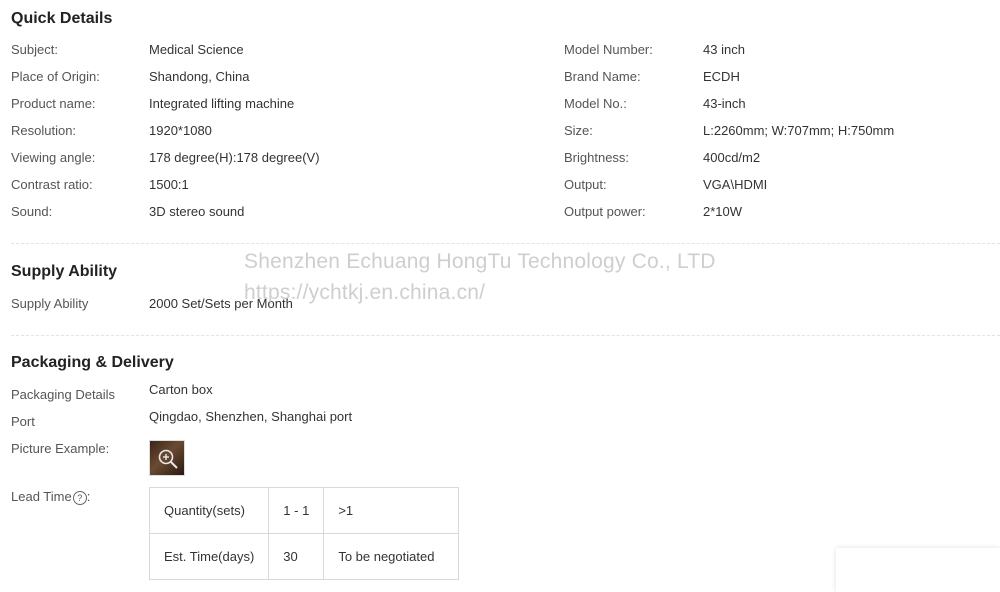 Image resolution: width=1000 pixels, height=592 pixels. I want to click on section-title-quick-details: Quick Details, so click(62, 18).